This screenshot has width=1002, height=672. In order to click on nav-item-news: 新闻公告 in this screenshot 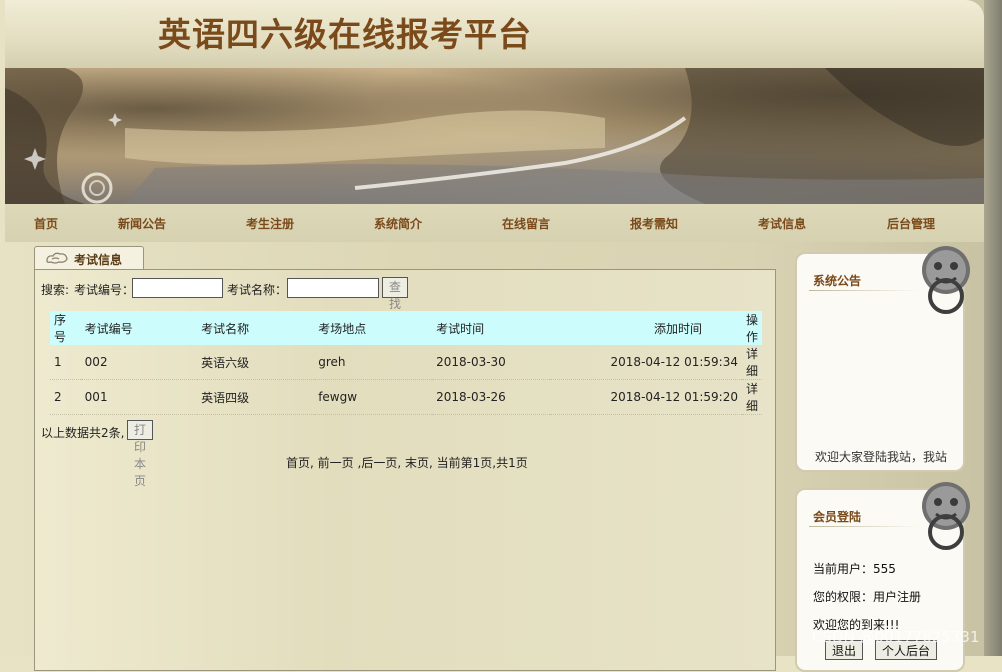, I will do `click(142, 223)`.